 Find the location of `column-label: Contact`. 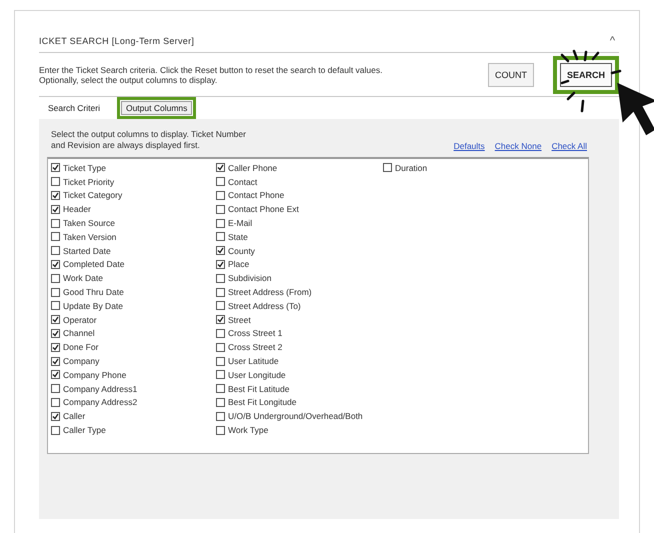

column-label: Contact is located at coordinates (243, 181).